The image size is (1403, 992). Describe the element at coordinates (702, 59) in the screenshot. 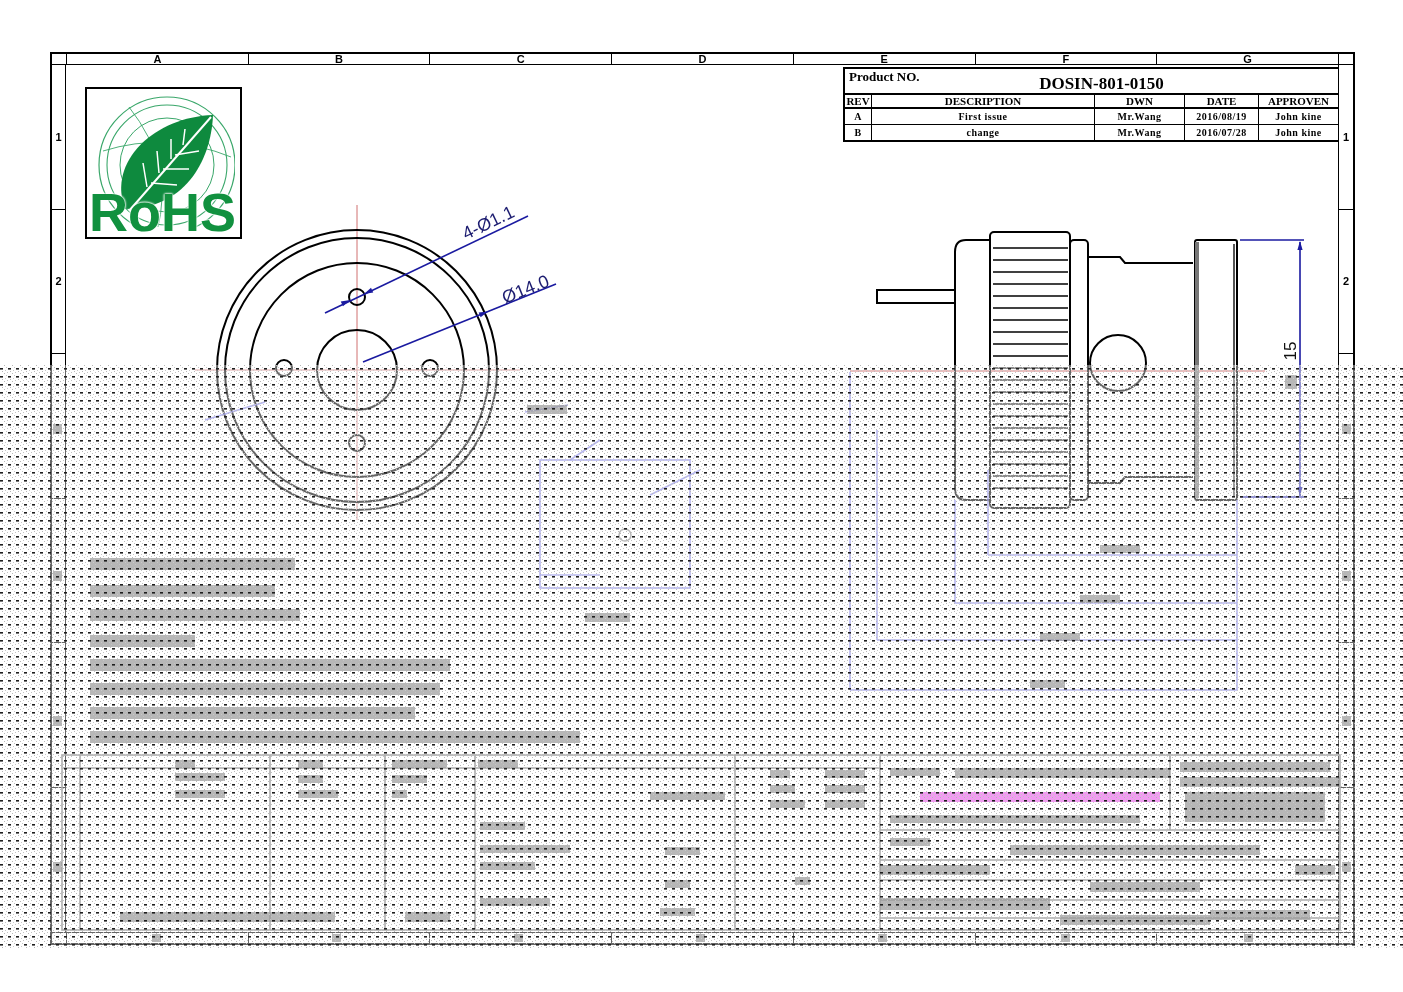

I see `column-label: D` at that location.